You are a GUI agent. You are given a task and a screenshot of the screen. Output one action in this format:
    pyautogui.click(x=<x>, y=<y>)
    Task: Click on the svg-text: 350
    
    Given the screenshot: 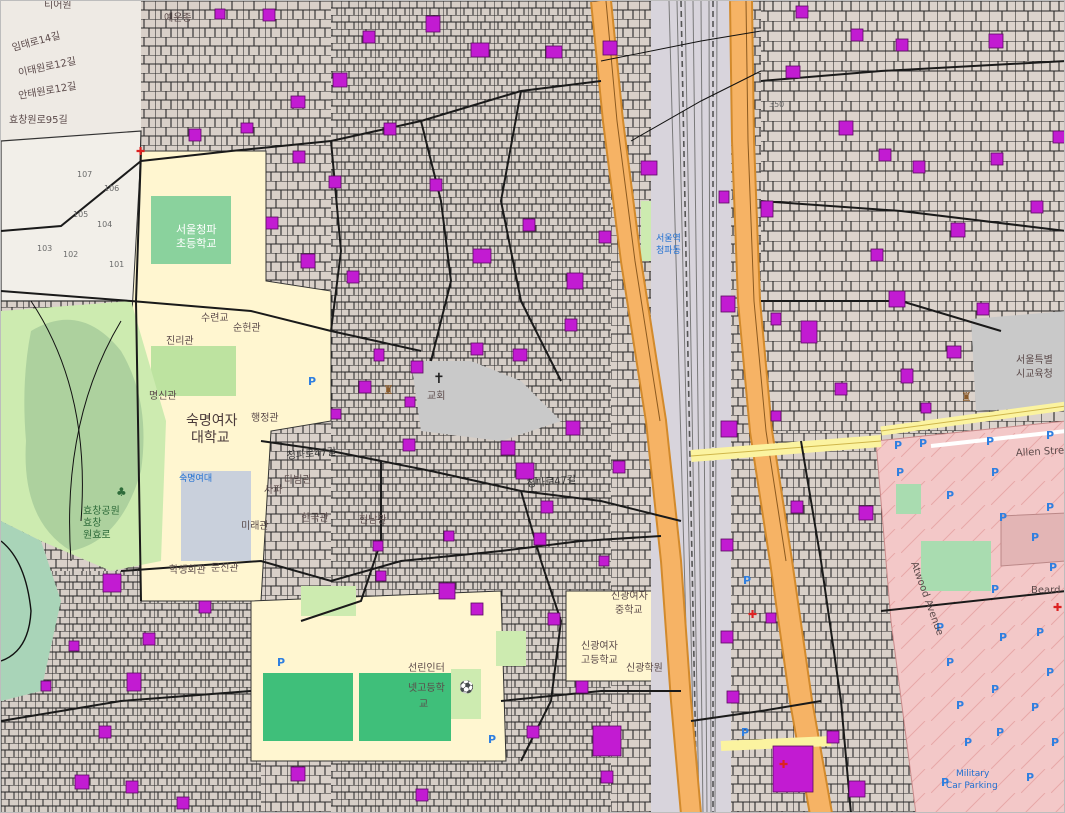 What is the action you would take?
    pyautogui.click(x=776, y=104)
    